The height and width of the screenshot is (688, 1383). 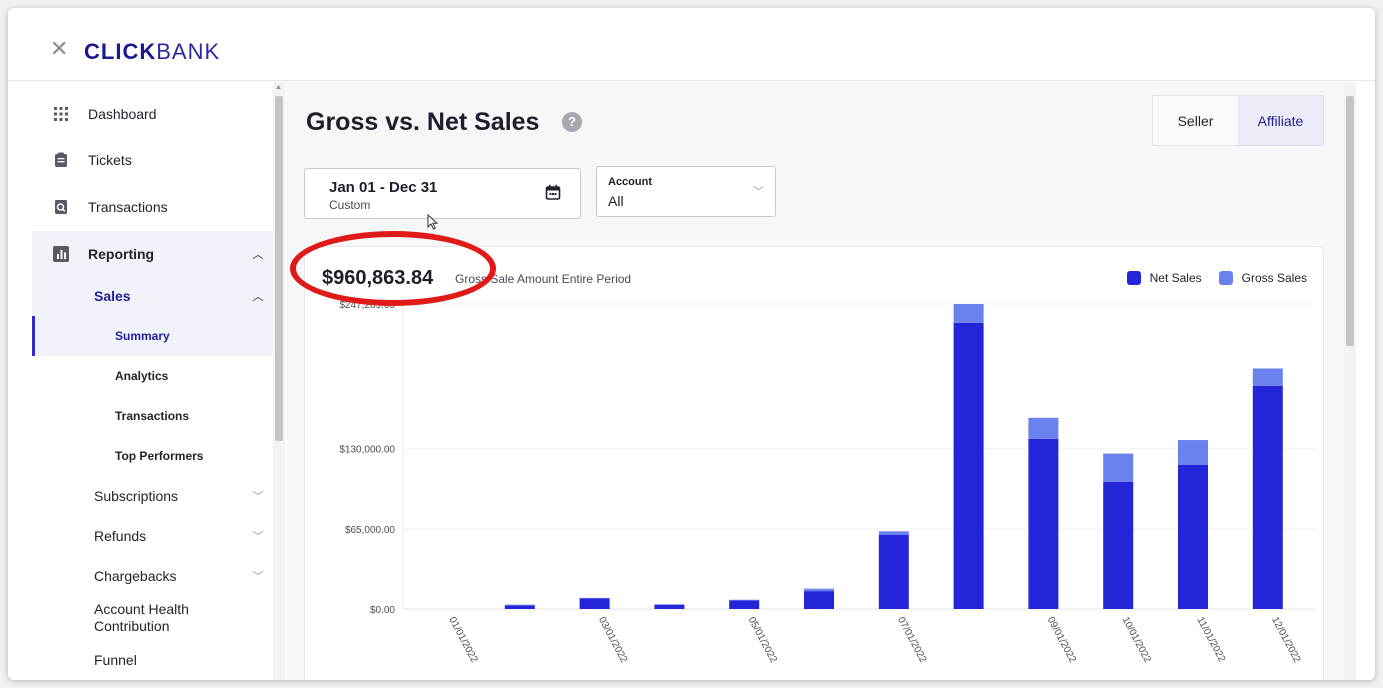 What do you see at coordinates (1274, 278) in the screenshot?
I see `legend-label: Gross Sales` at bounding box center [1274, 278].